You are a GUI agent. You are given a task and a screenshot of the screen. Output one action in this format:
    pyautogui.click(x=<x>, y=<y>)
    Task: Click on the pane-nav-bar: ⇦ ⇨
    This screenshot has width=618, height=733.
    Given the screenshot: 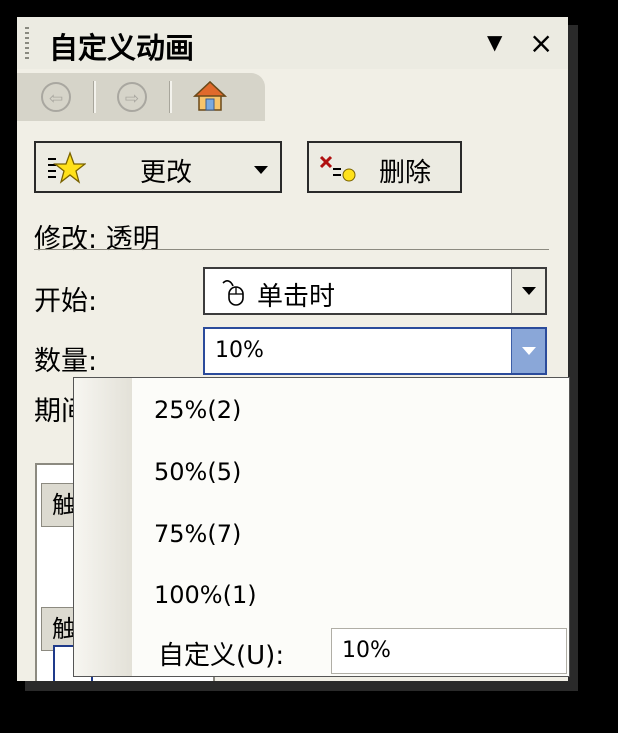 What is the action you would take?
    pyautogui.click(x=141, y=97)
    